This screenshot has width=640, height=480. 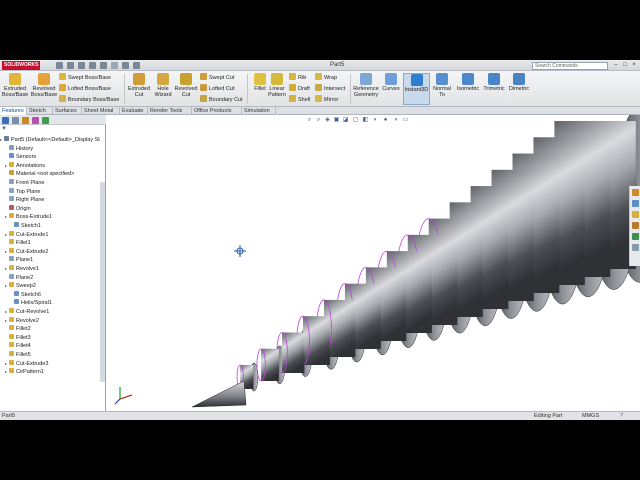 I want to click on mirror-button: Mirror, so click(x=326, y=99).